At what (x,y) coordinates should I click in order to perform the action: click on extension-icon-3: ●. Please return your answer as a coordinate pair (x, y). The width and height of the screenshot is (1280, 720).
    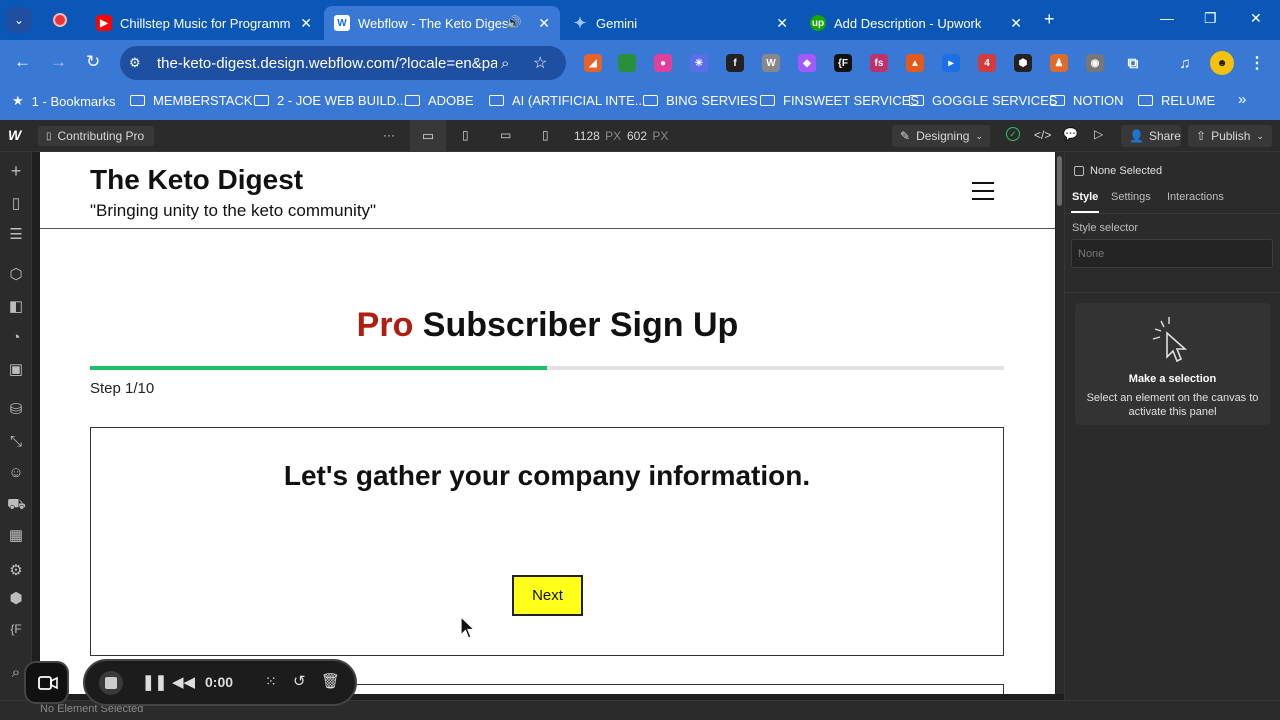
    Looking at the image, I should click on (663, 63).